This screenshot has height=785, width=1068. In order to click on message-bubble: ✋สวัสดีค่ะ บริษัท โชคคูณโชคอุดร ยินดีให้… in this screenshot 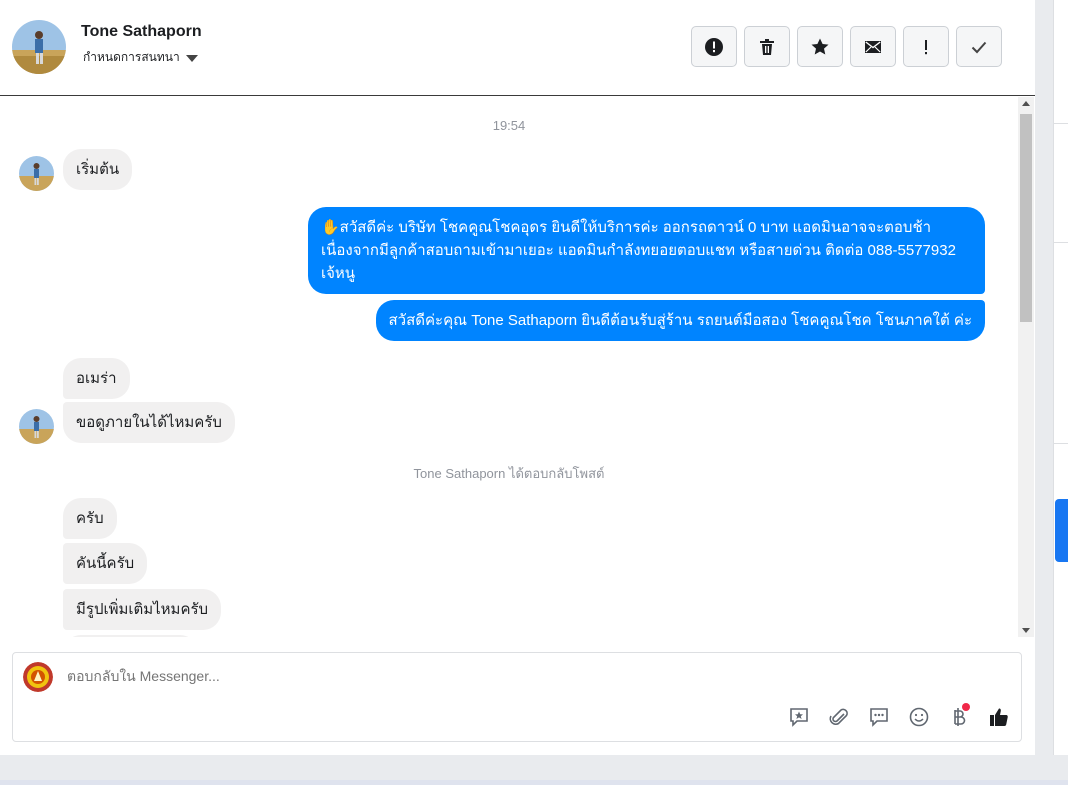, I will do `click(646, 250)`.